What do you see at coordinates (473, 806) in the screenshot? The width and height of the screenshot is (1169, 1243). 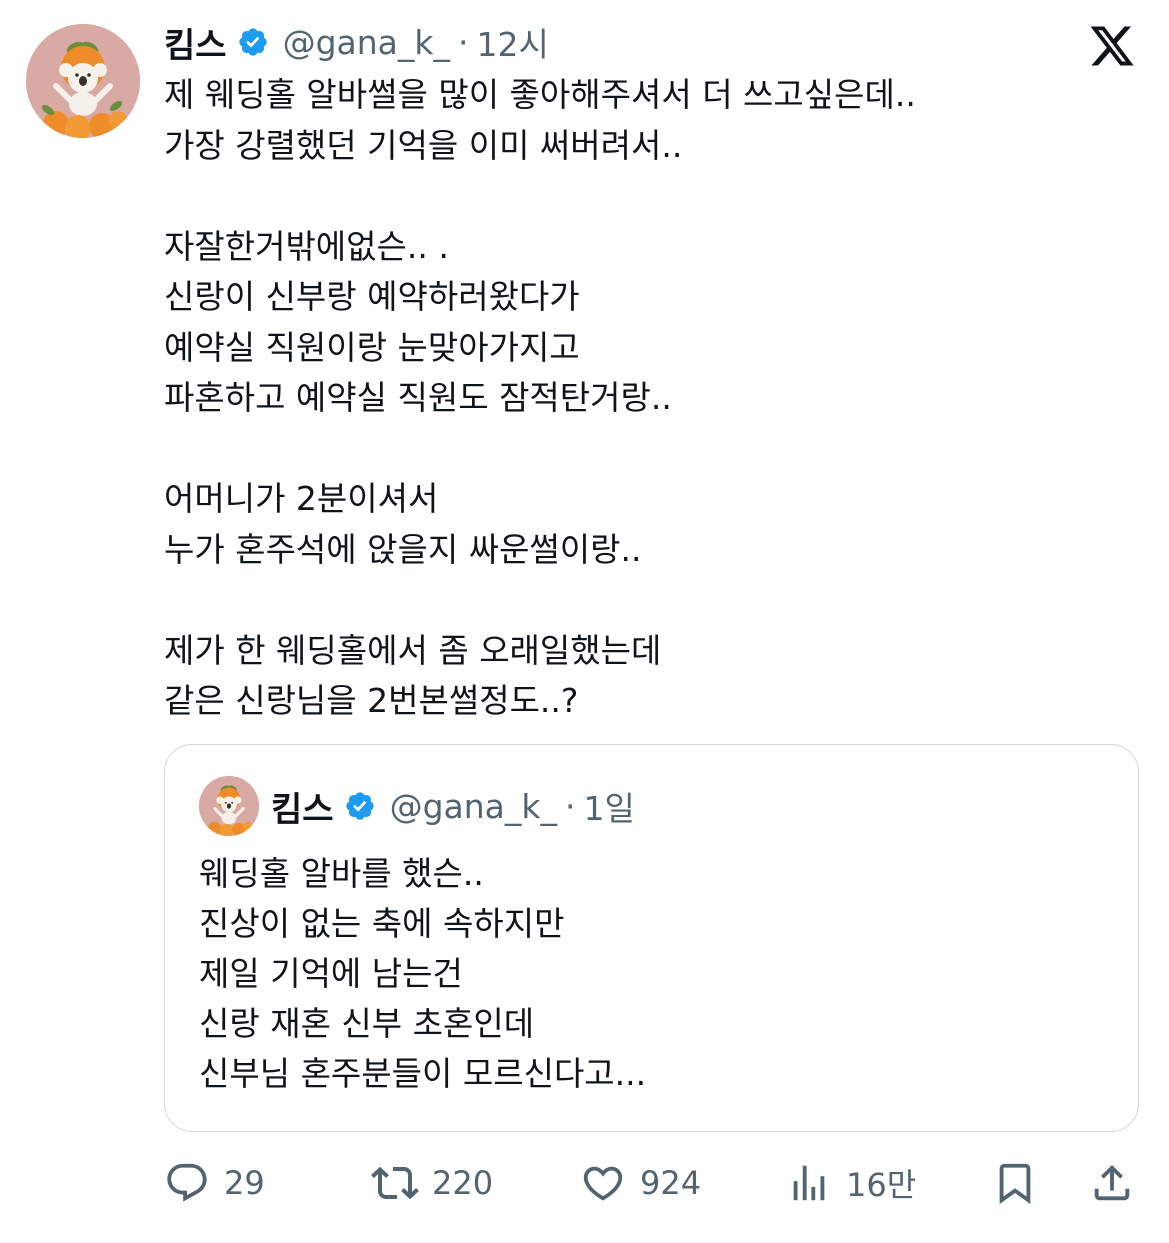 I see `quoted-author-handle: @gana_k_` at bounding box center [473, 806].